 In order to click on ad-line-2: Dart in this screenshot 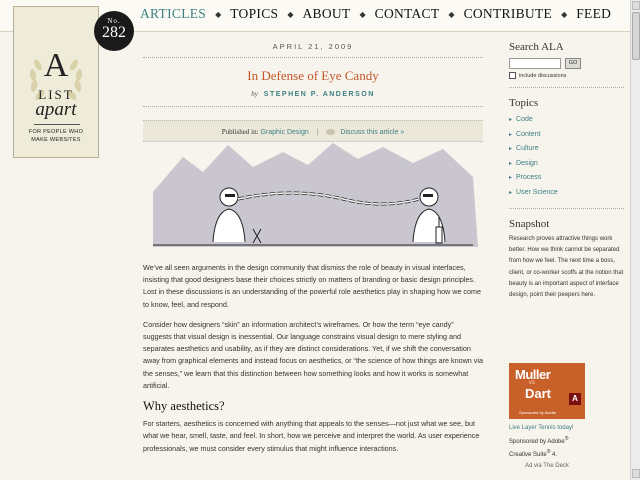, I will do `click(538, 393)`.